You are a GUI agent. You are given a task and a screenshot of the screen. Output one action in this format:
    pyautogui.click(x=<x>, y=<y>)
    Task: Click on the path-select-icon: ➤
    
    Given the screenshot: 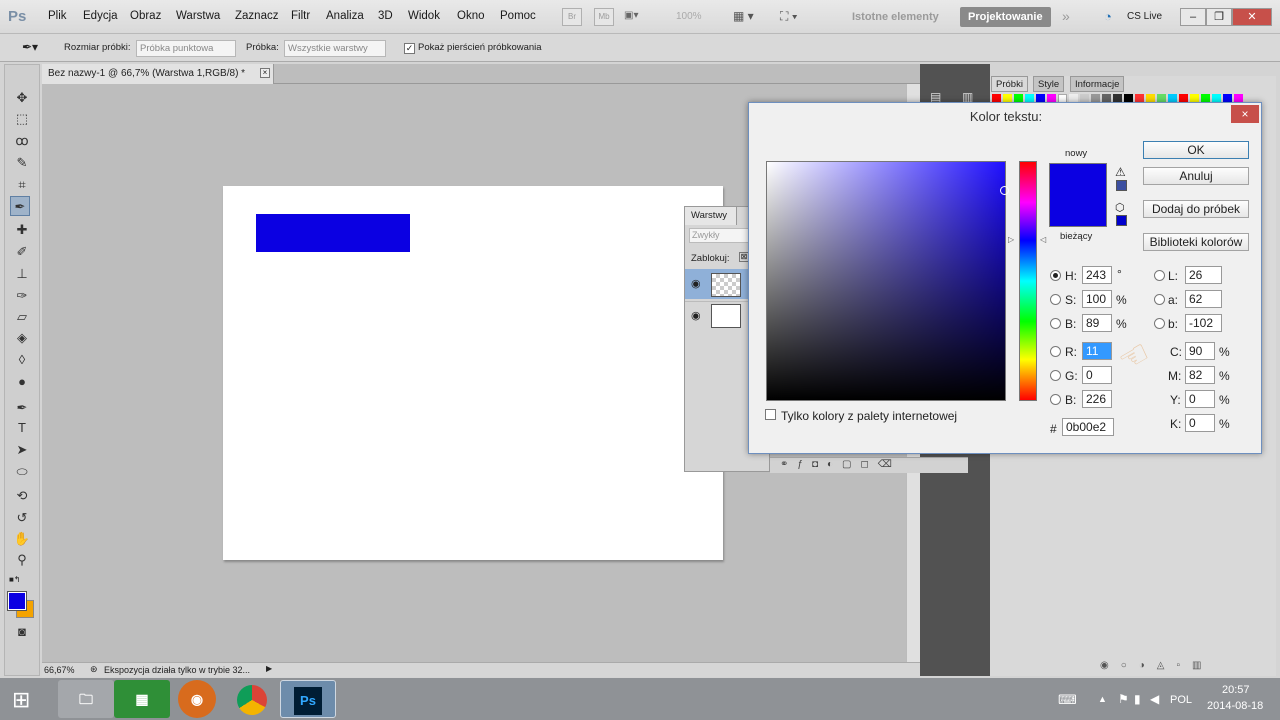 What is the action you would take?
    pyautogui.click(x=22, y=450)
    